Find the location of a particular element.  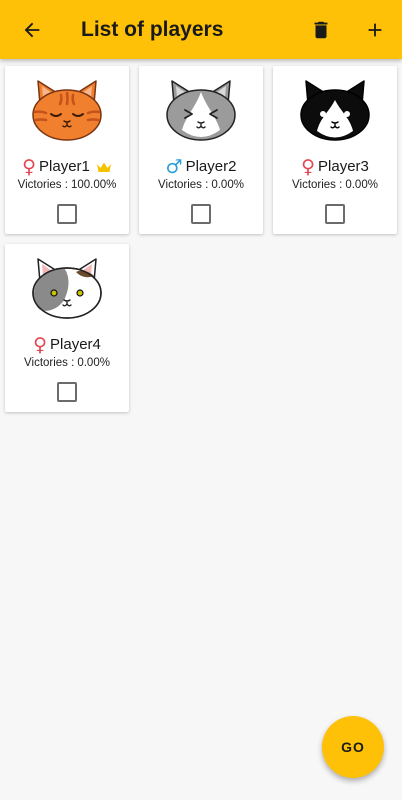

arrow-left-icon is located at coordinates (32, 29).